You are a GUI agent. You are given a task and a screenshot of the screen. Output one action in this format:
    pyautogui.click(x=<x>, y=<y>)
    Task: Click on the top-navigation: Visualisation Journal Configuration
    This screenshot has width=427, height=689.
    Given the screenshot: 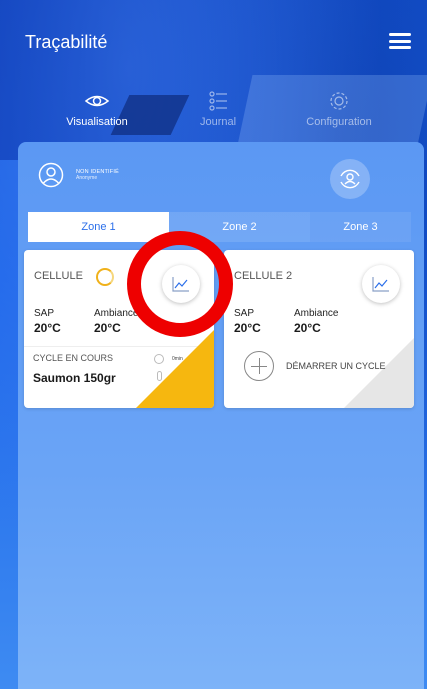 What is the action you would take?
    pyautogui.click(x=213, y=112)
    